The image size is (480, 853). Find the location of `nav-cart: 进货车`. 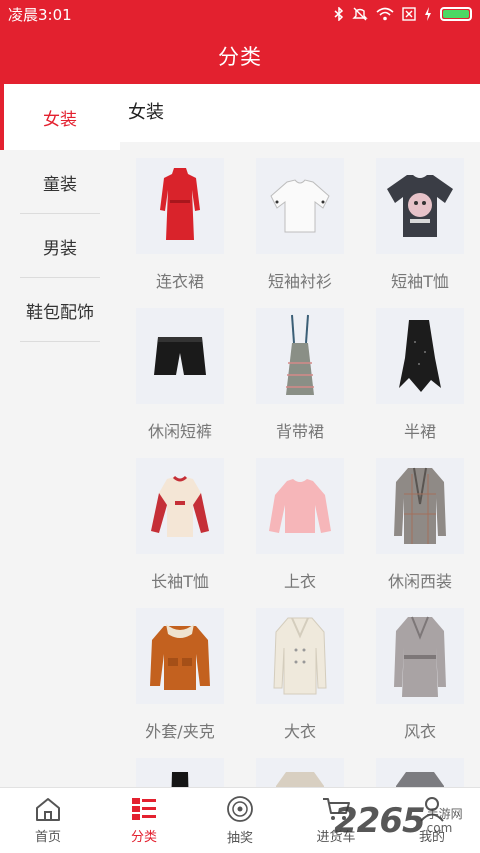

nav-cart: 进货车 is located at coordinates (336, 820).